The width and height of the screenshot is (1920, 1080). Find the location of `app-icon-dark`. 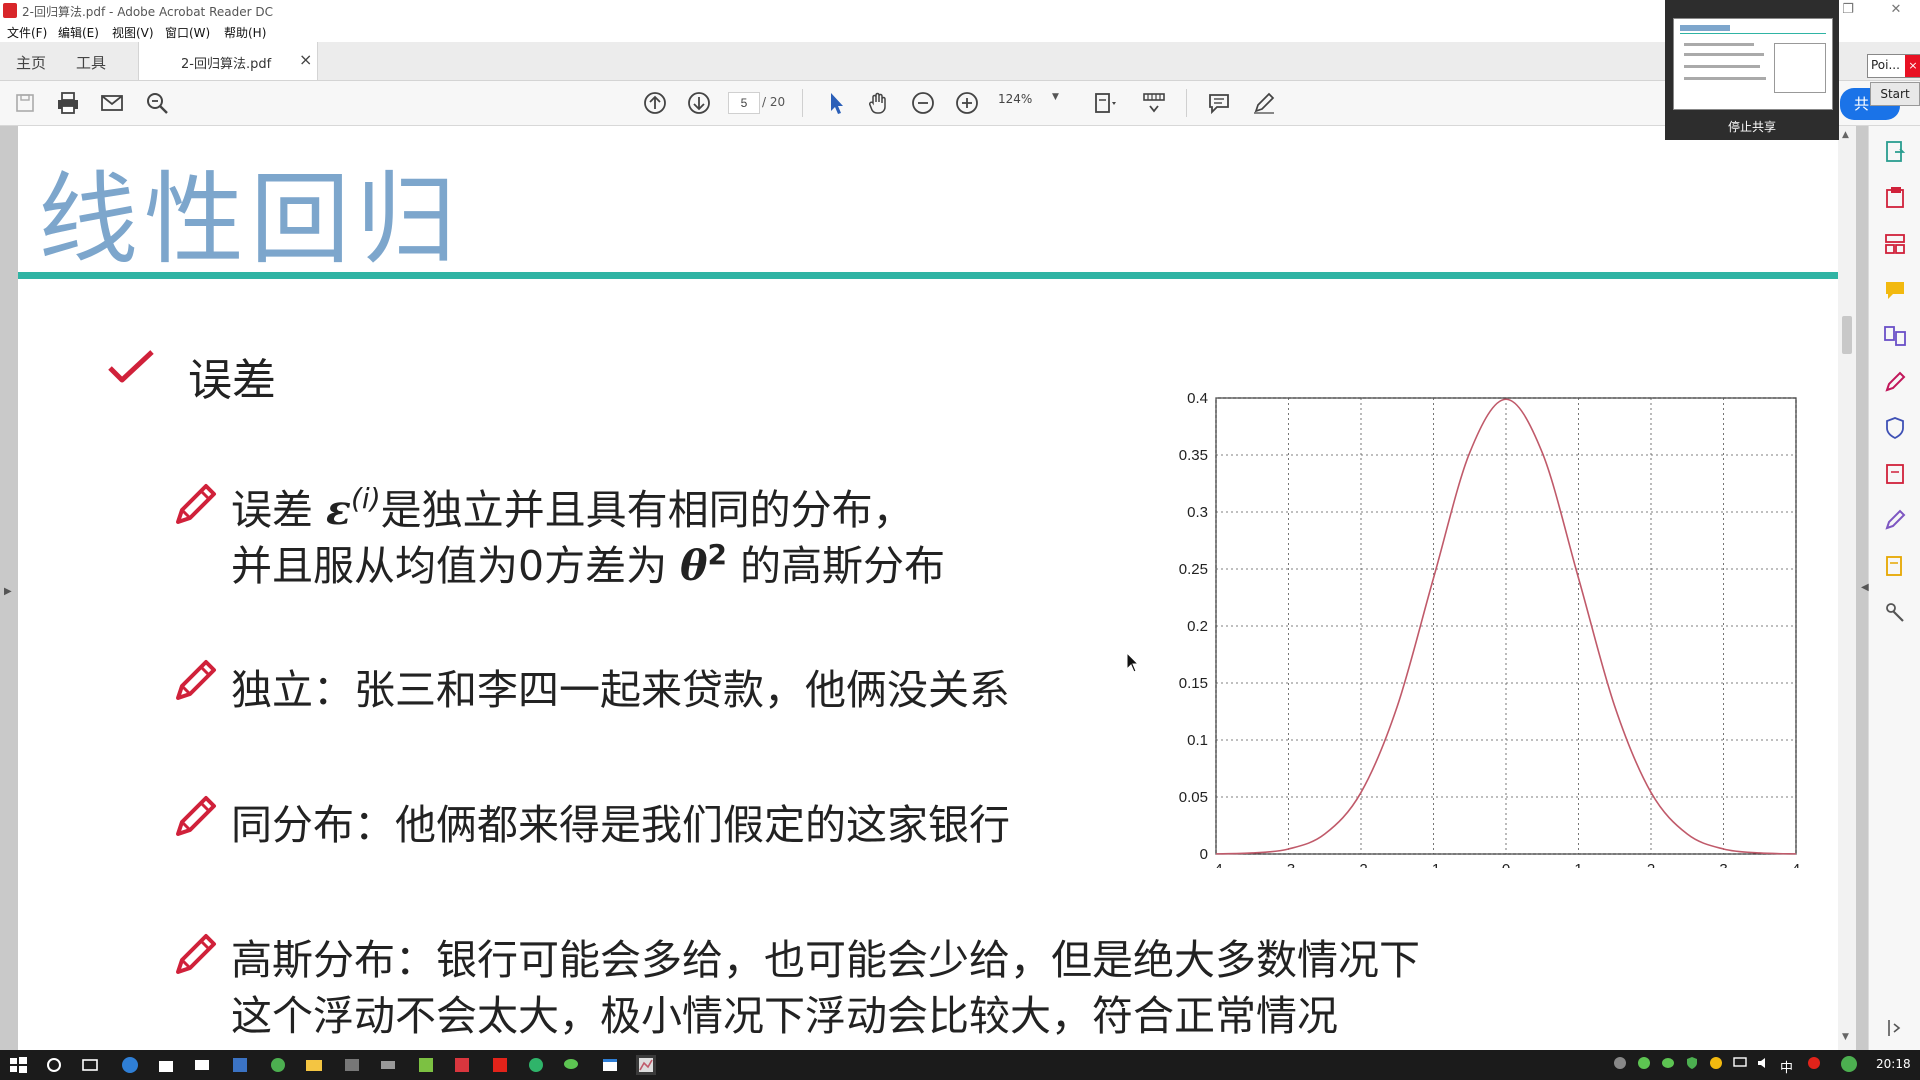

app-icon-dark is located at coordinates (352, 1065).